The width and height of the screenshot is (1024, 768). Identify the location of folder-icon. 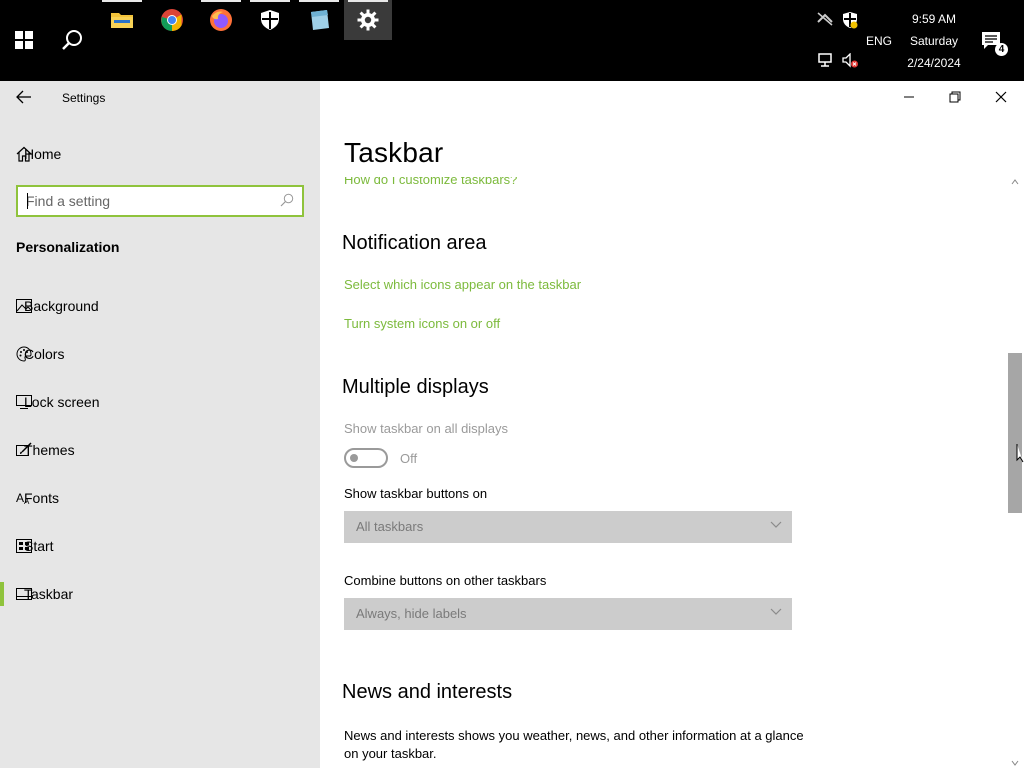
(122, 20).